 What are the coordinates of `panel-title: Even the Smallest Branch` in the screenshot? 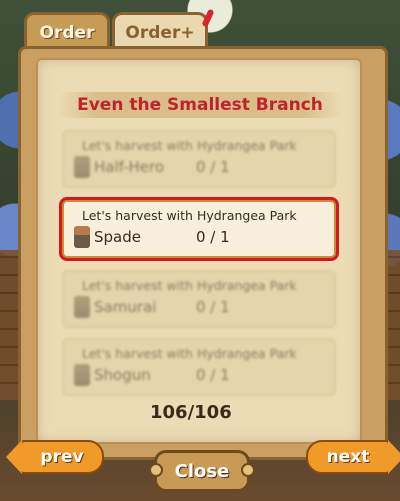 It's located at (200, 105).